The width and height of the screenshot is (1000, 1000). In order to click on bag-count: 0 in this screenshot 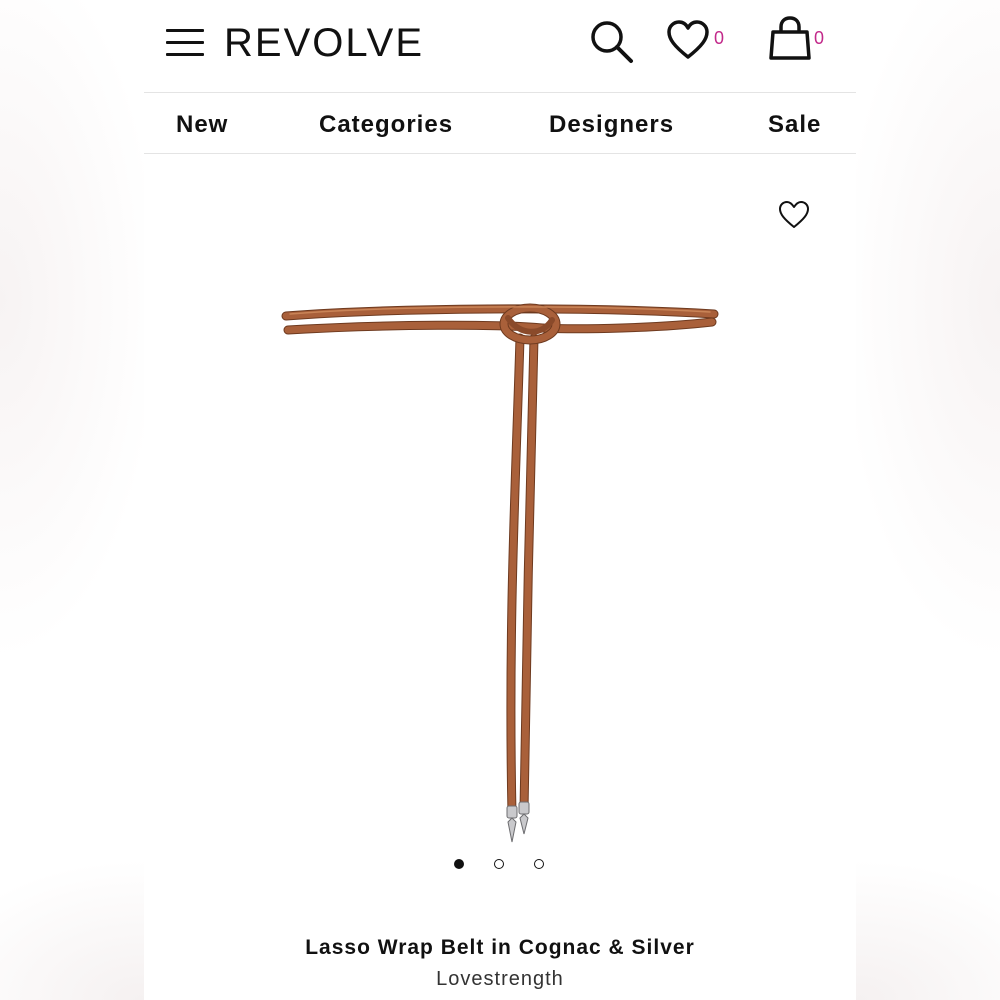, I will do `click(819, 38)`.